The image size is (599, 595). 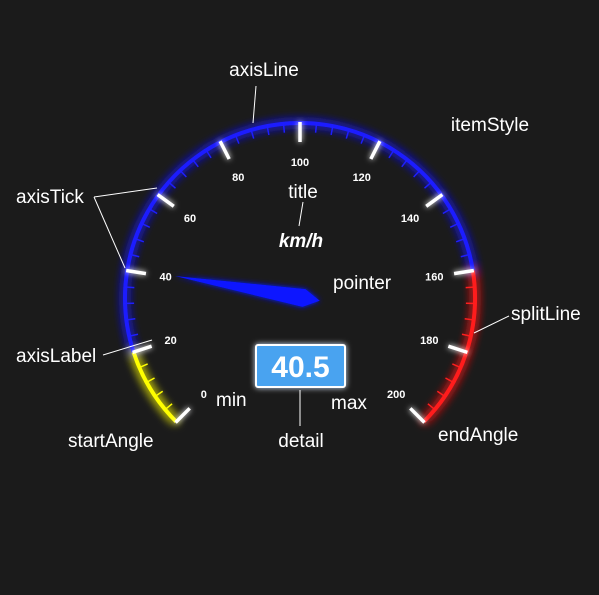 I want to click on label-axisline: axisLine, so click(x=264, y=70).